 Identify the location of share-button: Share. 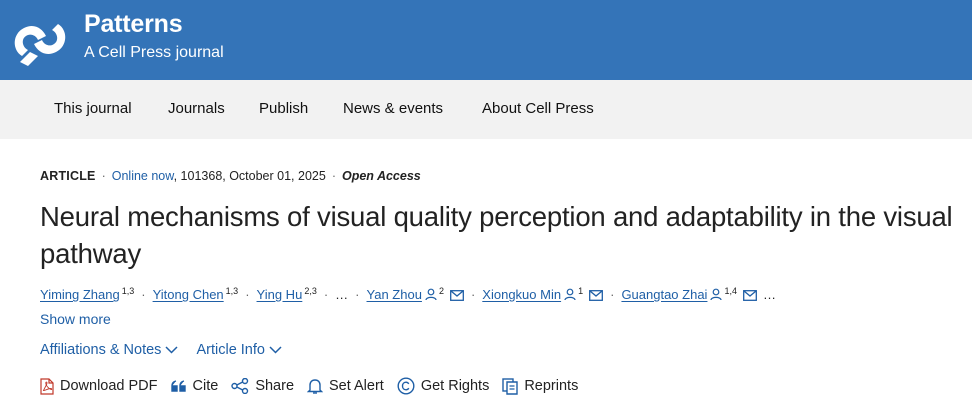
(262, 386).